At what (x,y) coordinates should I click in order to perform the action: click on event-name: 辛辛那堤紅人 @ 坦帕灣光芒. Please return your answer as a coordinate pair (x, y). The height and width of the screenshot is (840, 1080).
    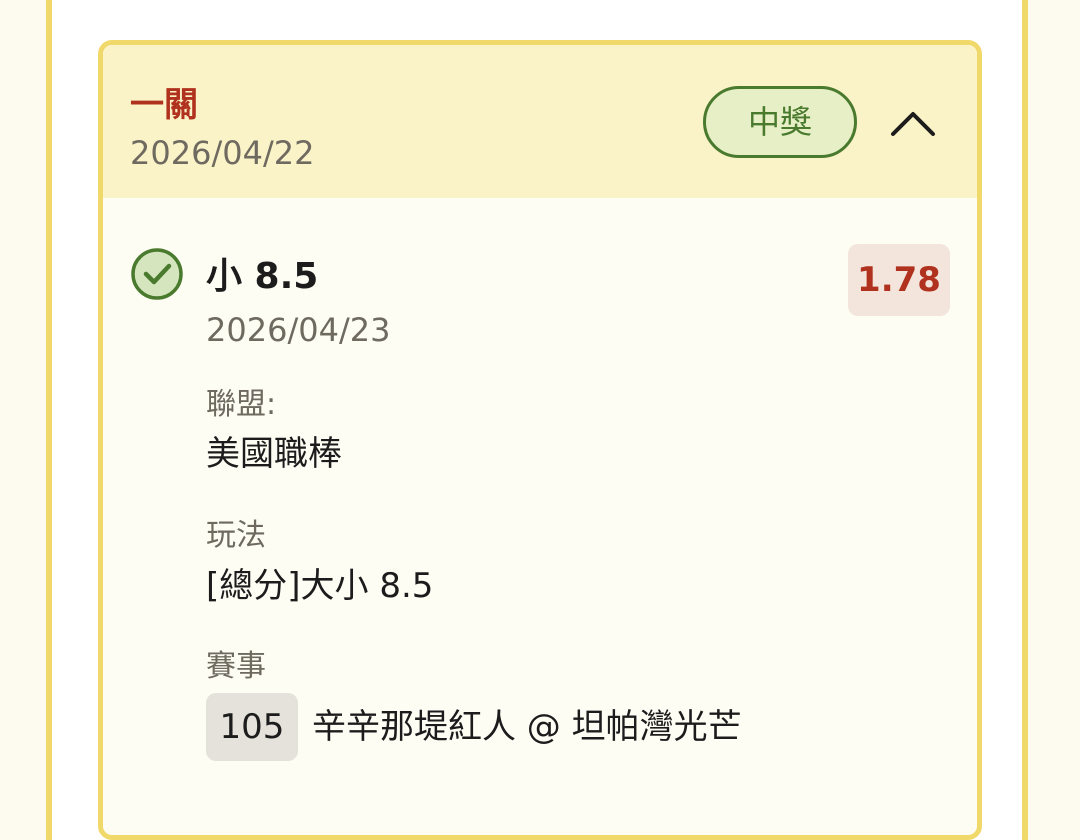
    Looking at the image, I should click on (527, 727).